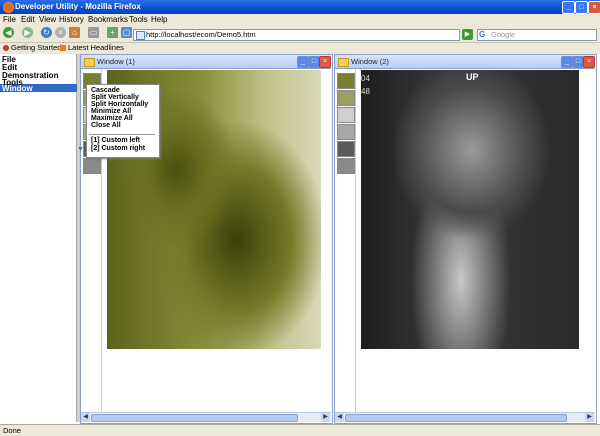 This screenshot has width=600, height=436. Describe the element at coordinates (118, 148) in the screenshot. I see `menu-item-custom-right: [2] Custom right` at that location.